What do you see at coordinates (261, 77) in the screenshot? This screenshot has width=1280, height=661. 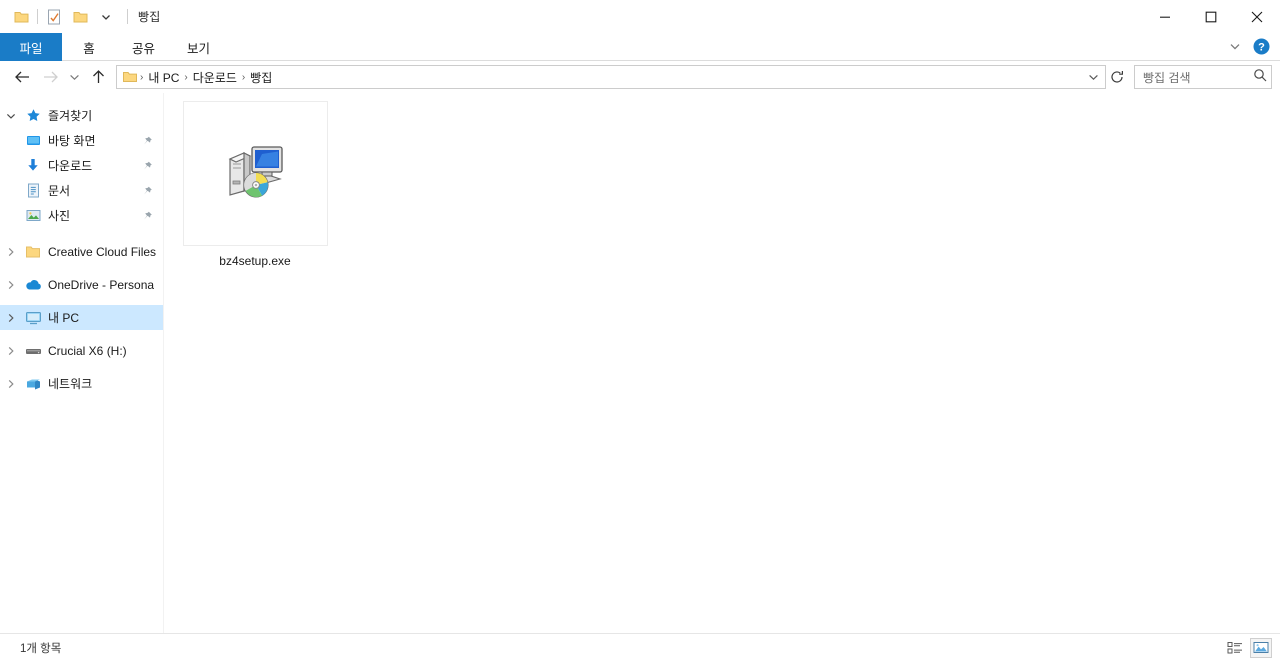 I see `breadcrumb-item-current: 빵집` at bounding box center [261, 77].